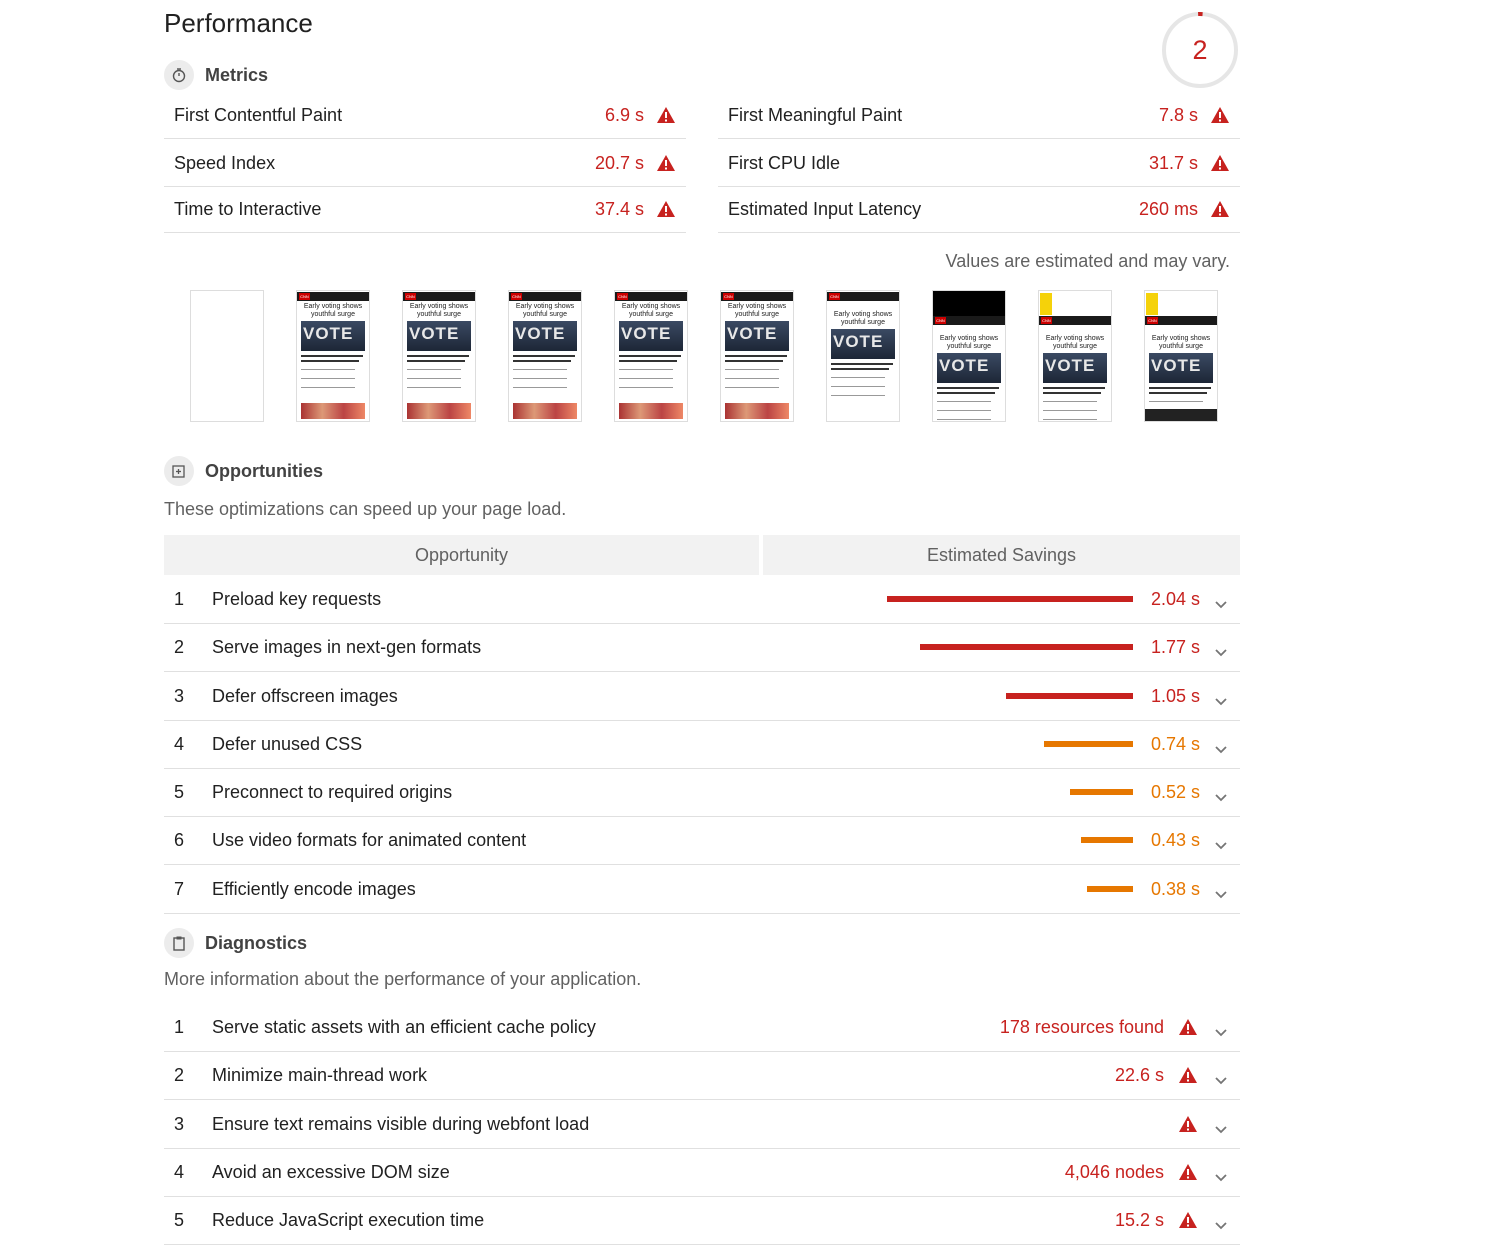 Image resolution: width=1500 pixels, height=1246 pixels. What do you see at coordinates (1175, 646) in the screenshot?
I see `savings-value: 1.77 s` at bounding box center [1175, 646].